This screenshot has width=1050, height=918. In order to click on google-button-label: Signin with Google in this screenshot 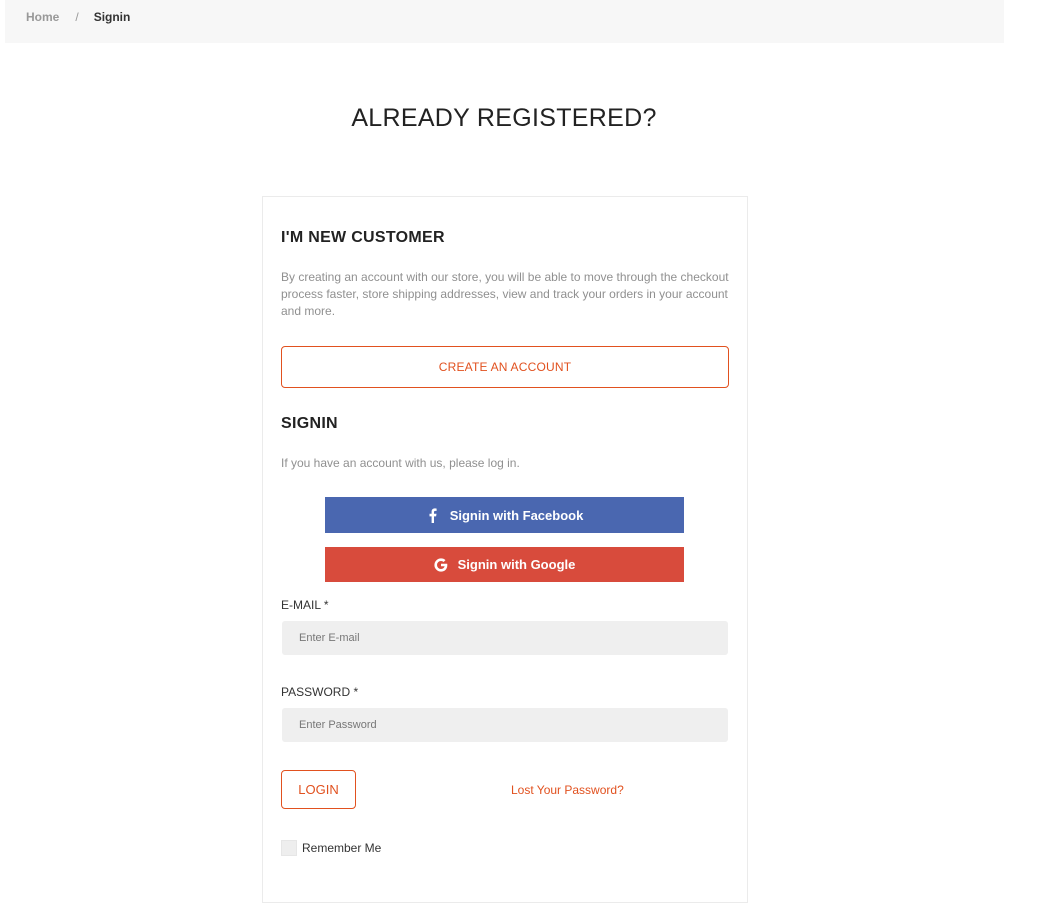, I will do `click(516, 564)`.